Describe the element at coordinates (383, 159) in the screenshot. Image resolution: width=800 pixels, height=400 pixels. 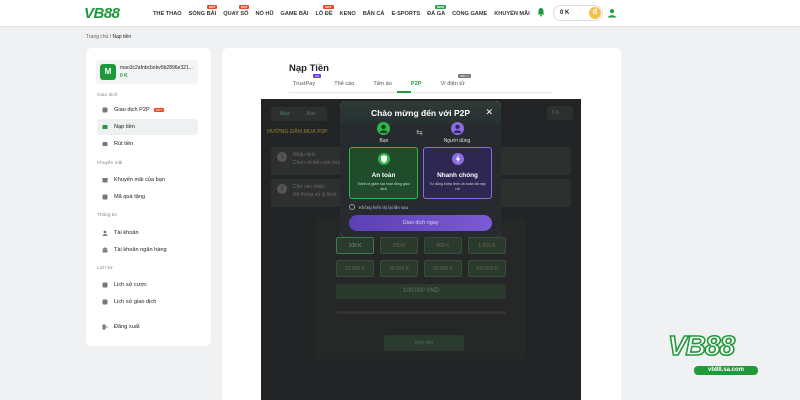
I see `shield-icon` at that location.